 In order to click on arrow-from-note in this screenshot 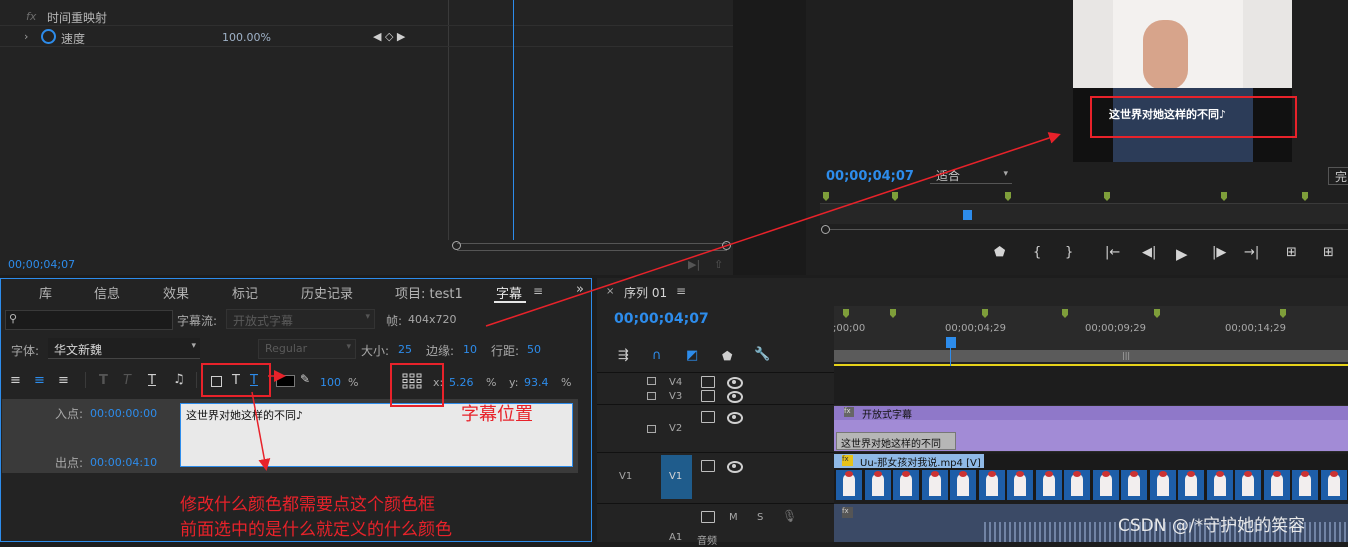, I will do `click(261, 431)`.